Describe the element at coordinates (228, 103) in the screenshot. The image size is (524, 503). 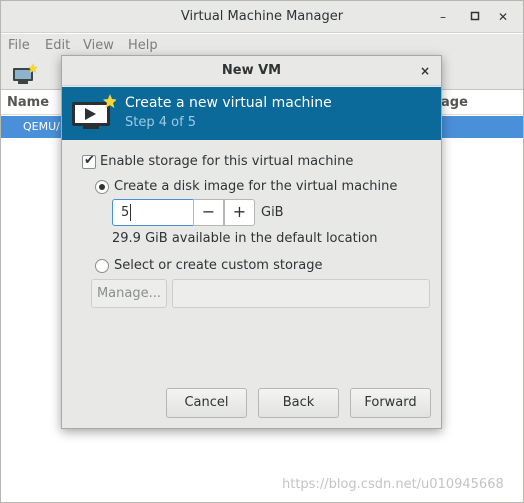
I see `wizard-title: Create a new virtual machine` at that location.